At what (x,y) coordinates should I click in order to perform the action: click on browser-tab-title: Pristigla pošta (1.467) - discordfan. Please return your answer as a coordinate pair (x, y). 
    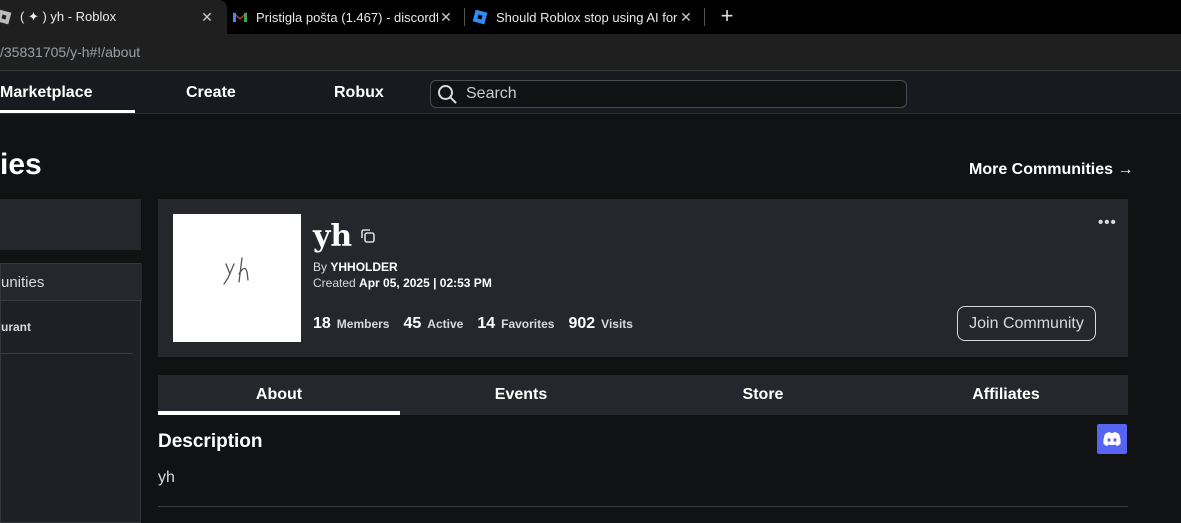
    Looking at the image, I should click on (347, 17).